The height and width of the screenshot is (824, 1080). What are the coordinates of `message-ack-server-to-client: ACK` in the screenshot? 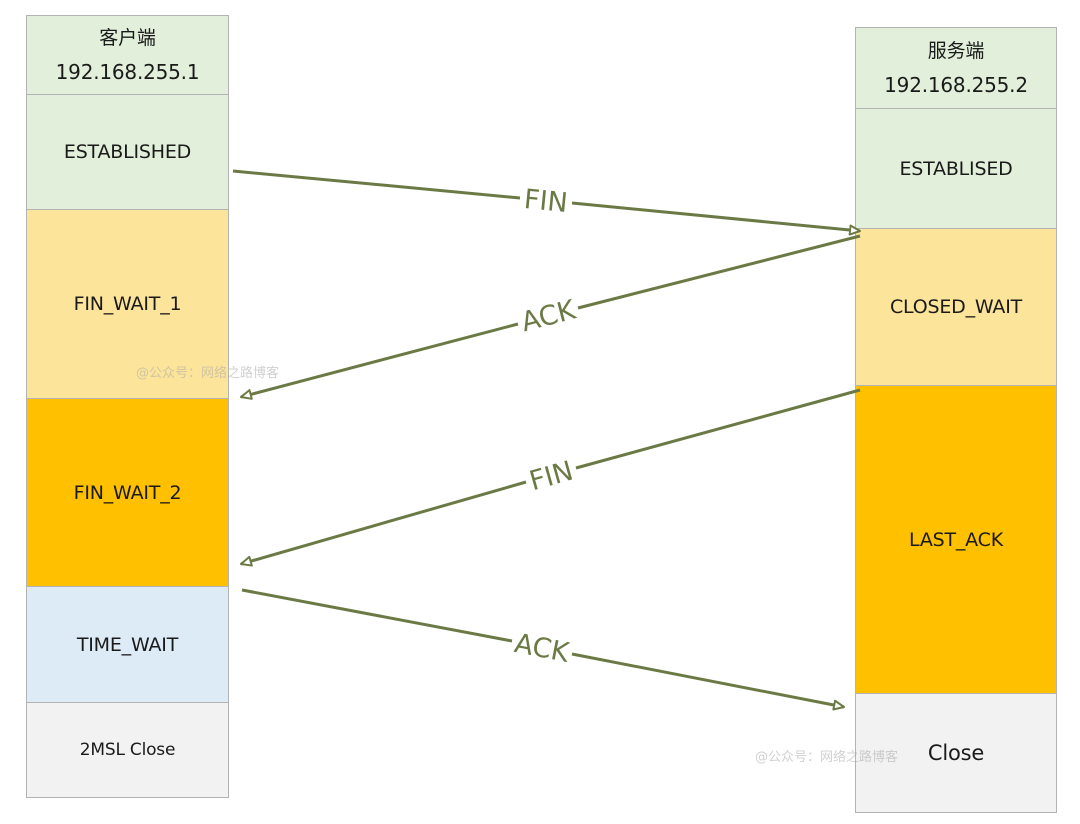 It's located at (550, 317).